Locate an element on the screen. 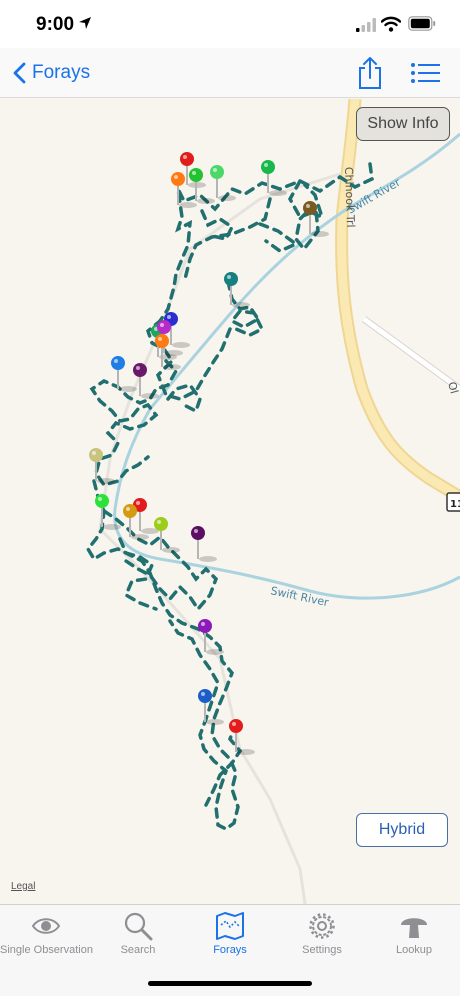 The width and height of the screenshot is (460, 996). tab-search: Search is located at coordinates (138, 939).